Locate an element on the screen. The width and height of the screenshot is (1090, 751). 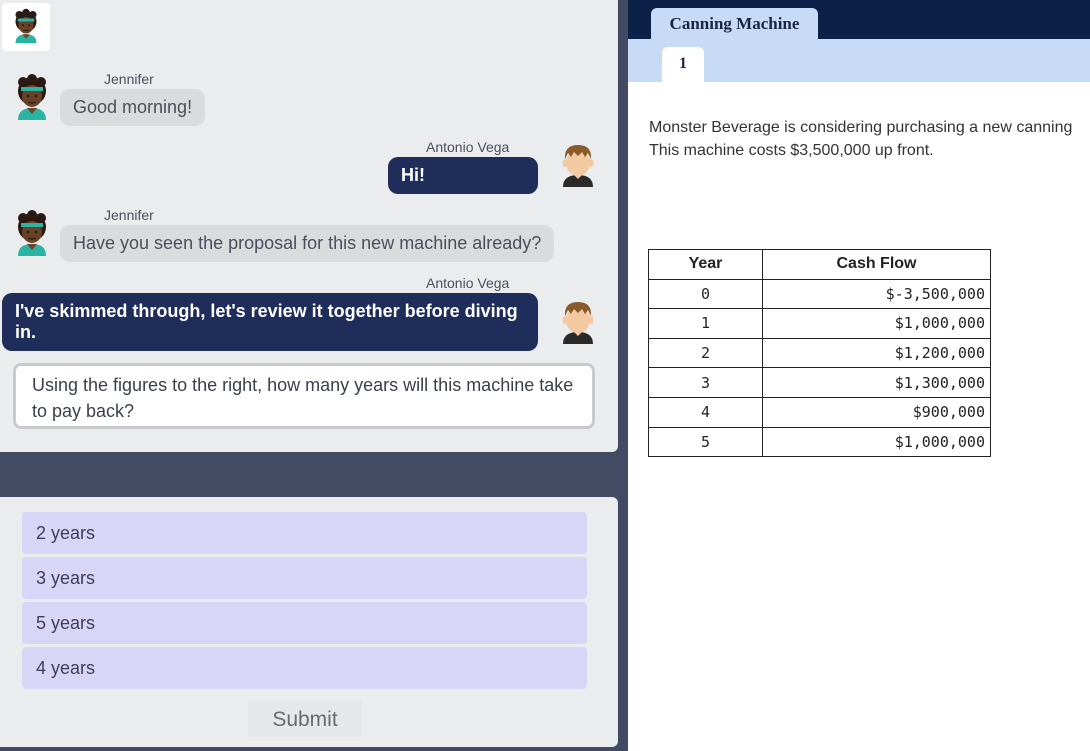
table-row: 5 $1,000,000 is located at coordinates (819, 442).